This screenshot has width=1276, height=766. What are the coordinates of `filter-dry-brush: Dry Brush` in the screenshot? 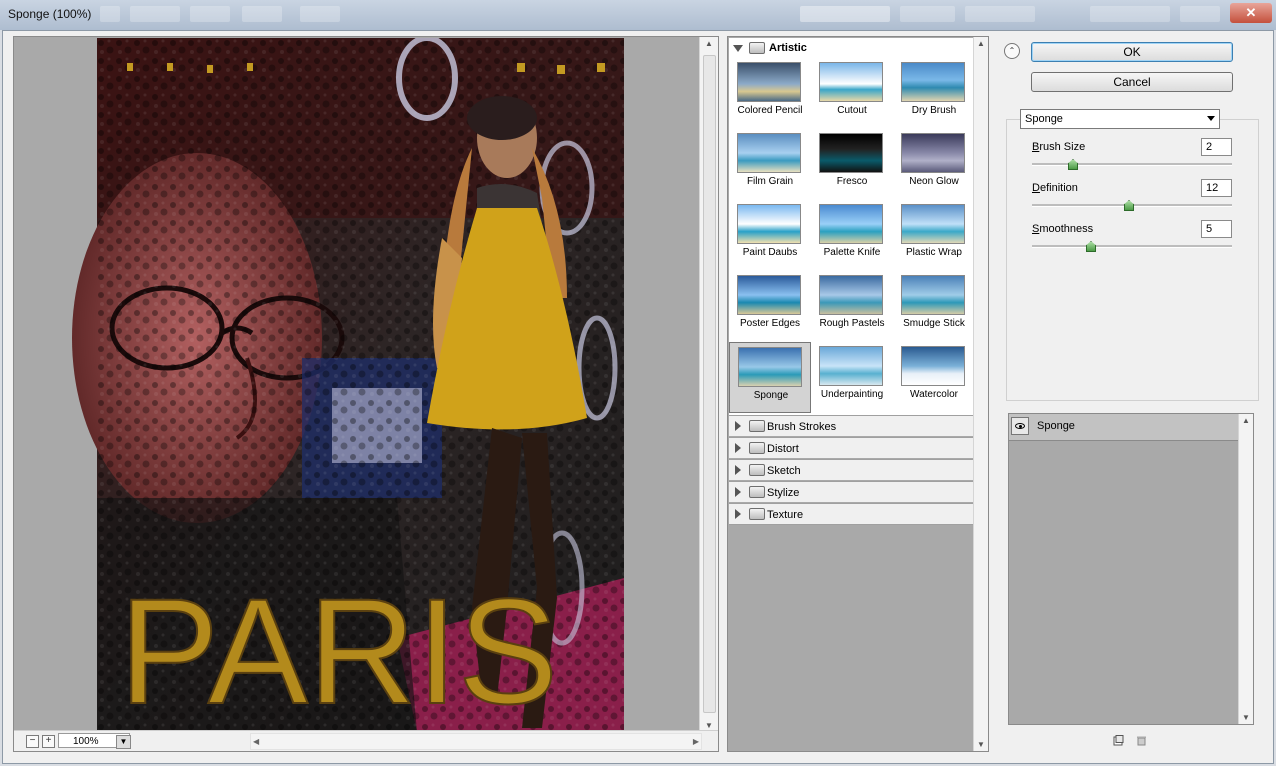 It's located at (934, 93).